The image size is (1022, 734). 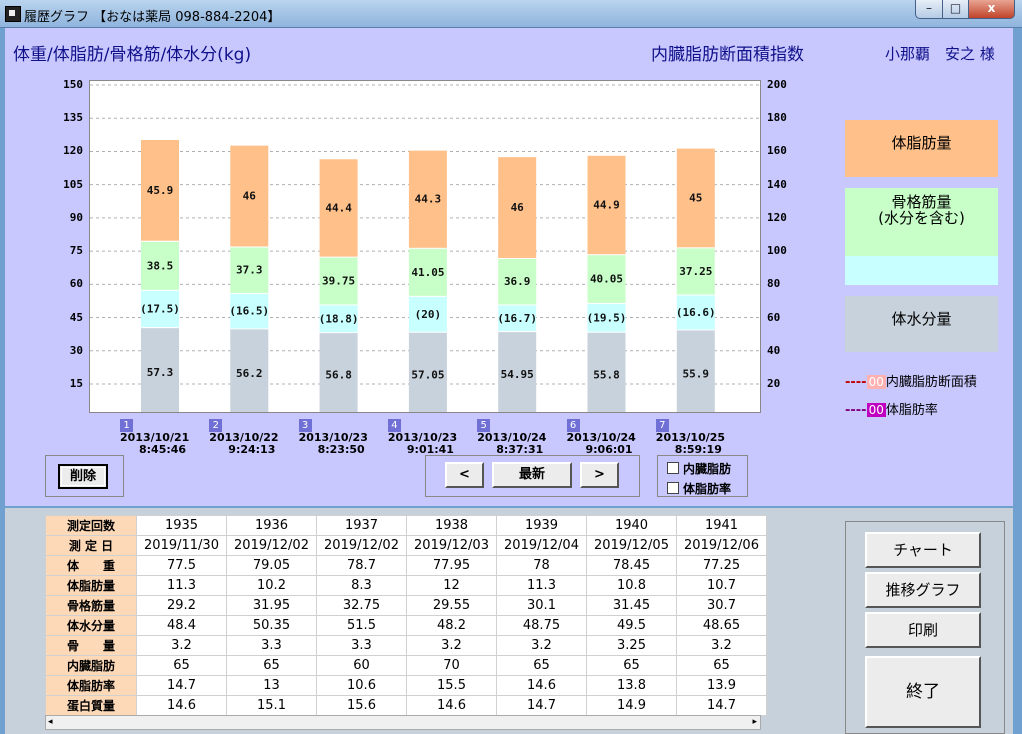 What do you see at coordinates (464, 475) in the screenshot?
I see `prev-button: <` at bounding box center [464, 475].